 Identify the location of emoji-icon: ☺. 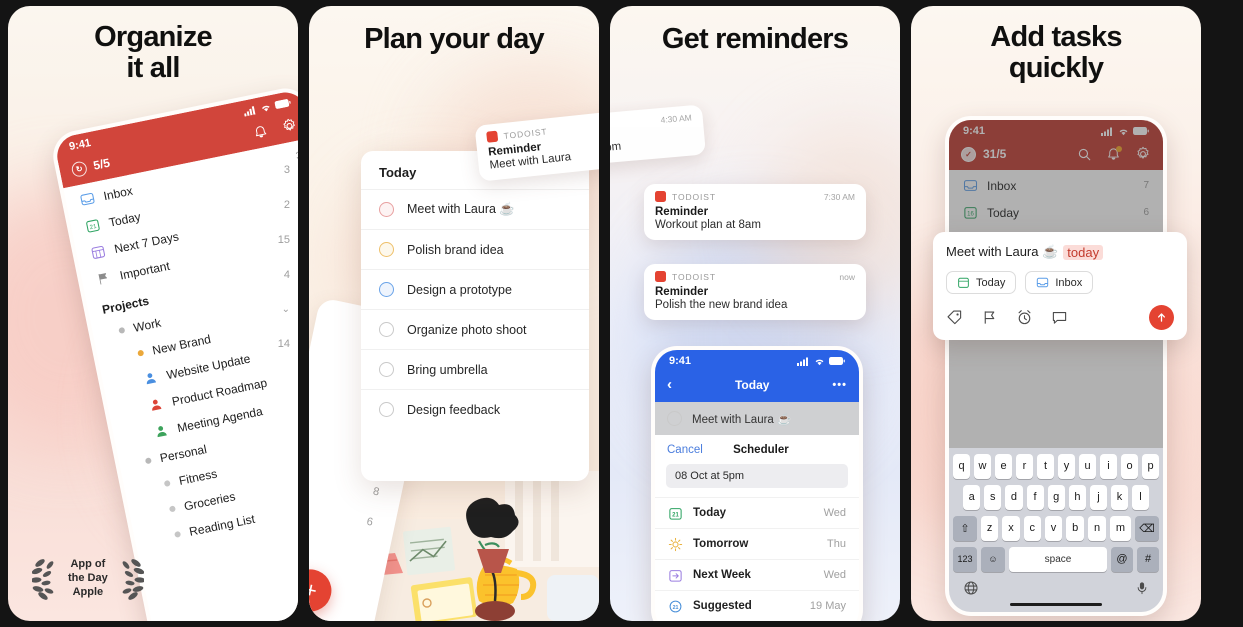
(993, 559).